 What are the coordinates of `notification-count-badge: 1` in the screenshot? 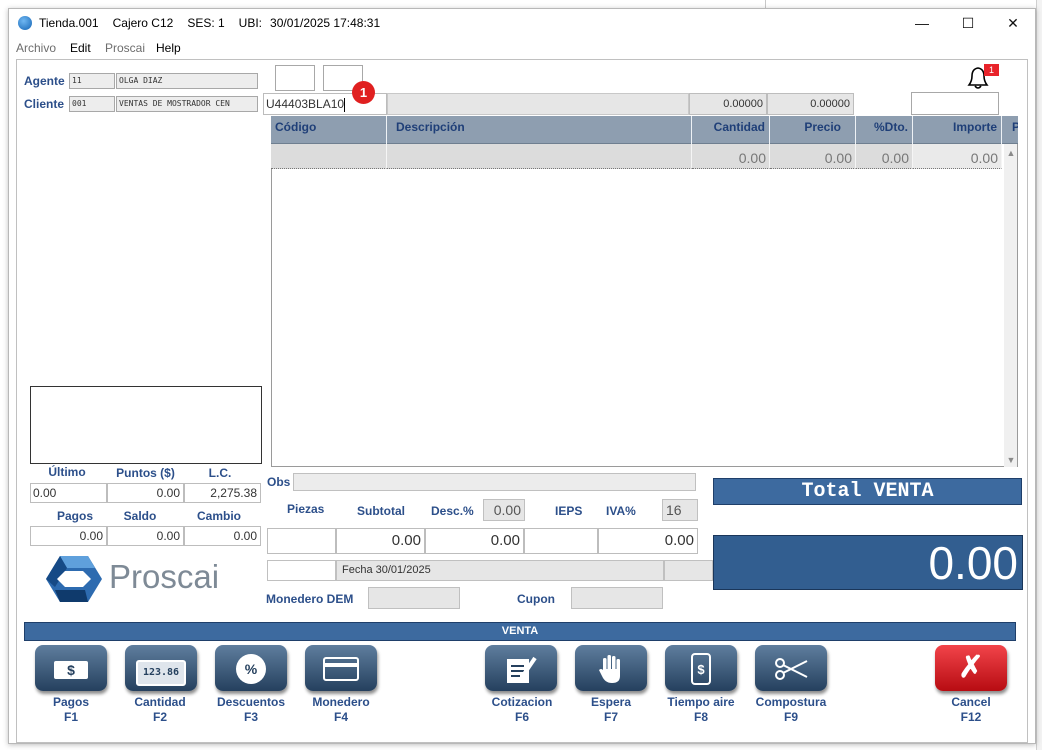 It's located at (991, 70).